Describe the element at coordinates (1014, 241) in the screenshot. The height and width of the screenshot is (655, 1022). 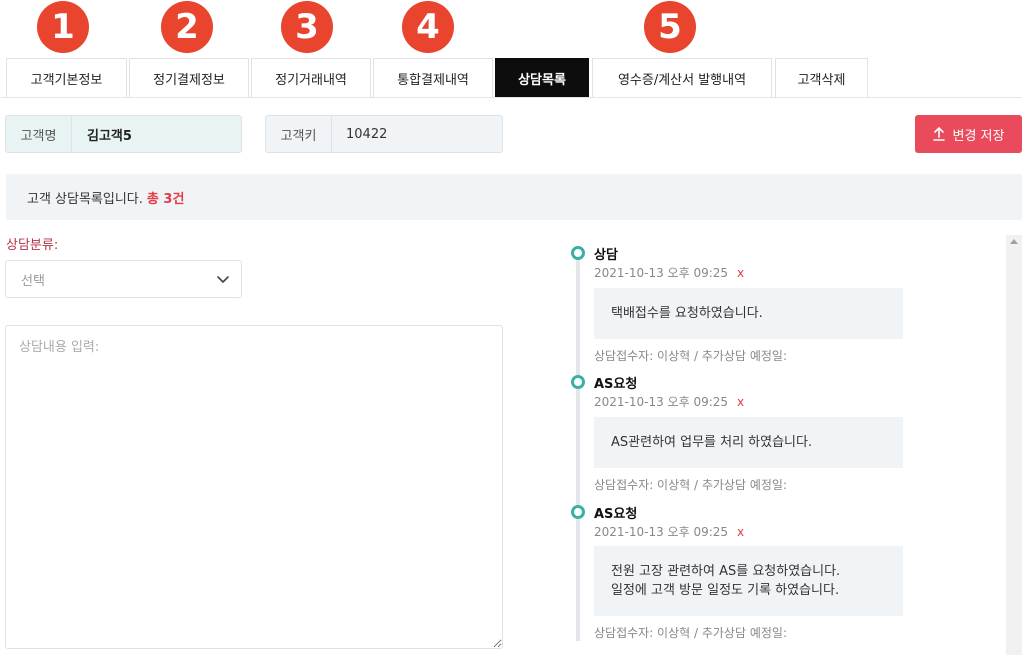
I see `scroll-up-arrow-icon` at that location.